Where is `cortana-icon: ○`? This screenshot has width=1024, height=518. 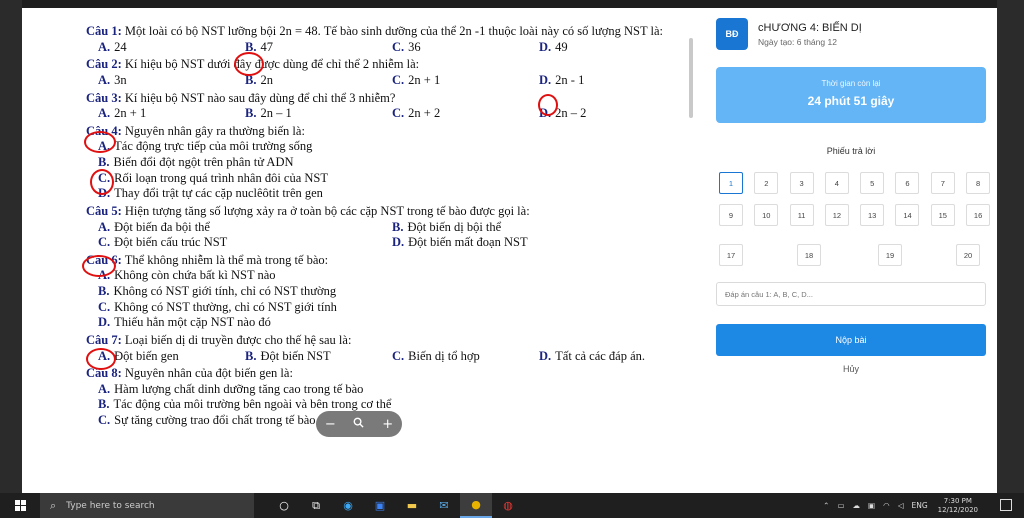
cortana-icon: ○ is located at coordinates (284, 505).